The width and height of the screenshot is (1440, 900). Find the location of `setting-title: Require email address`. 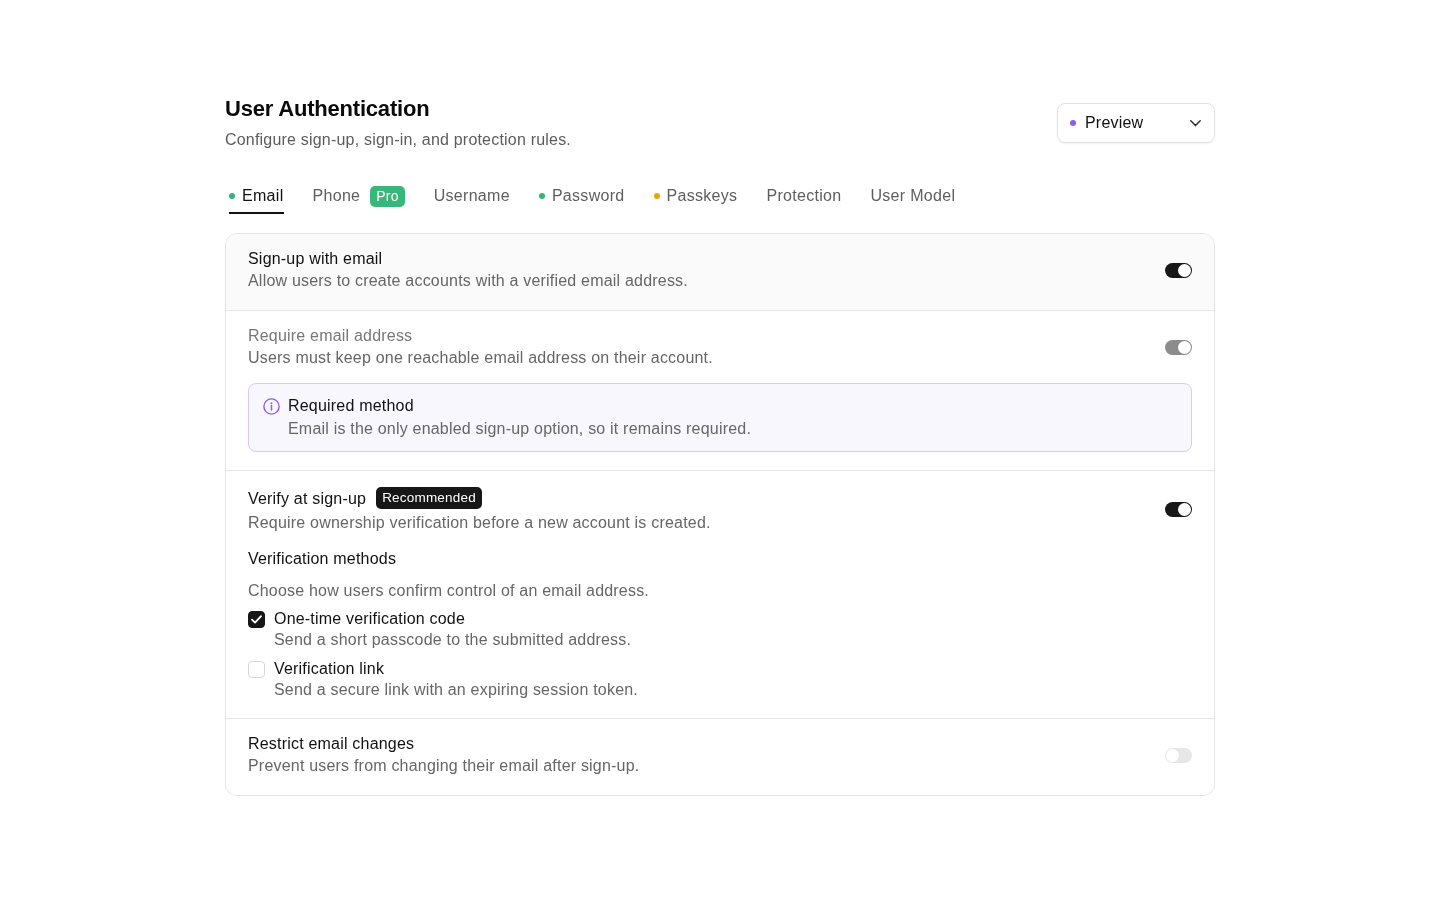

setting-title: Require email address is located at coordinates (330, 336).